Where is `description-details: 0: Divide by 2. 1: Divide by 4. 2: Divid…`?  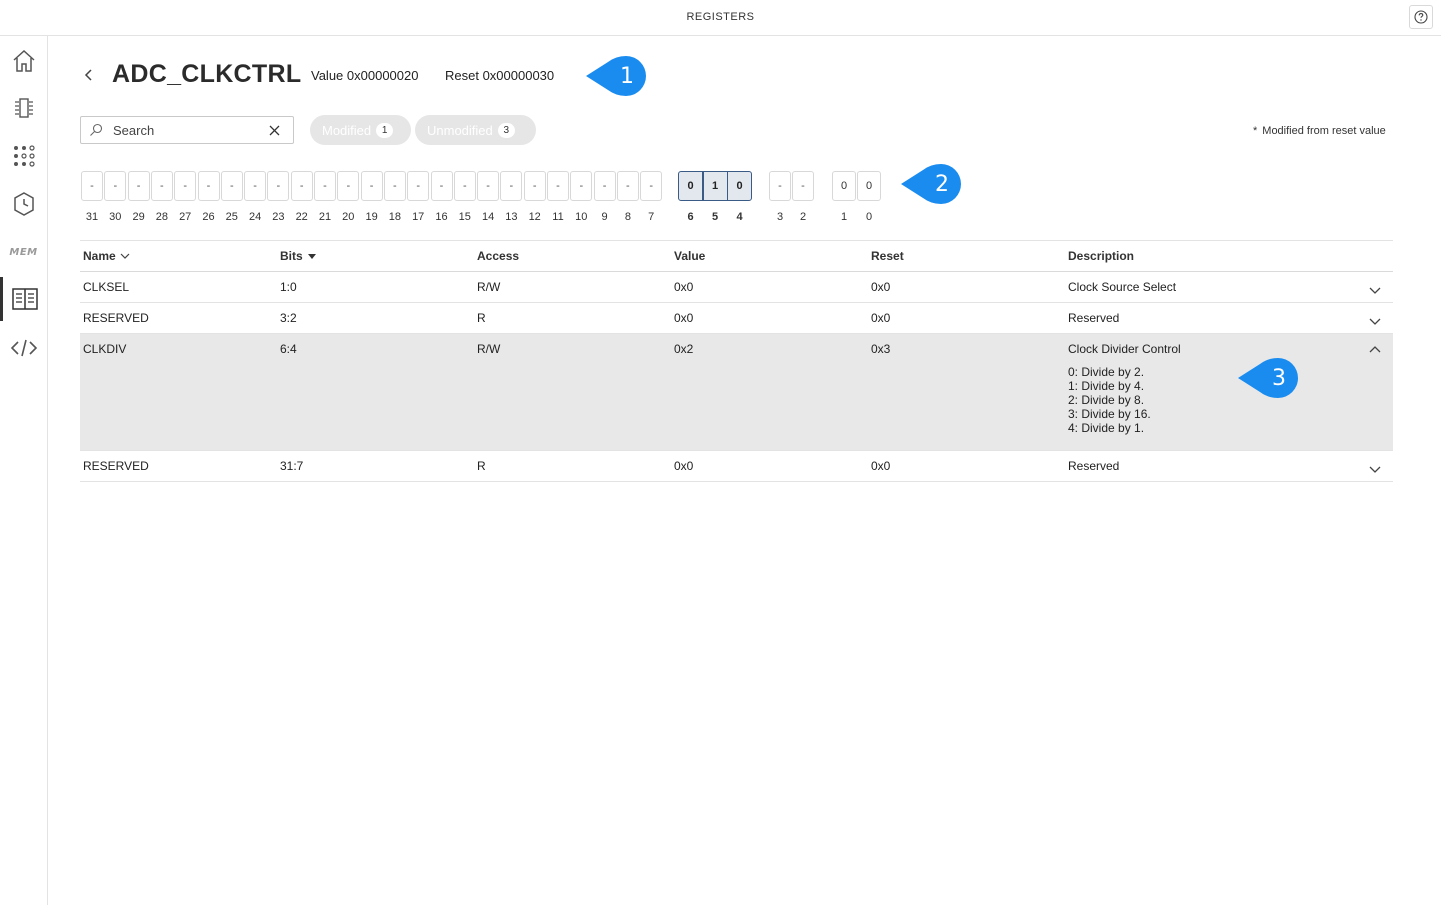
description-details: 0: Divide by 2. 1: Divide by 4. 2: Divid… is located at coordinates (1109, 400).